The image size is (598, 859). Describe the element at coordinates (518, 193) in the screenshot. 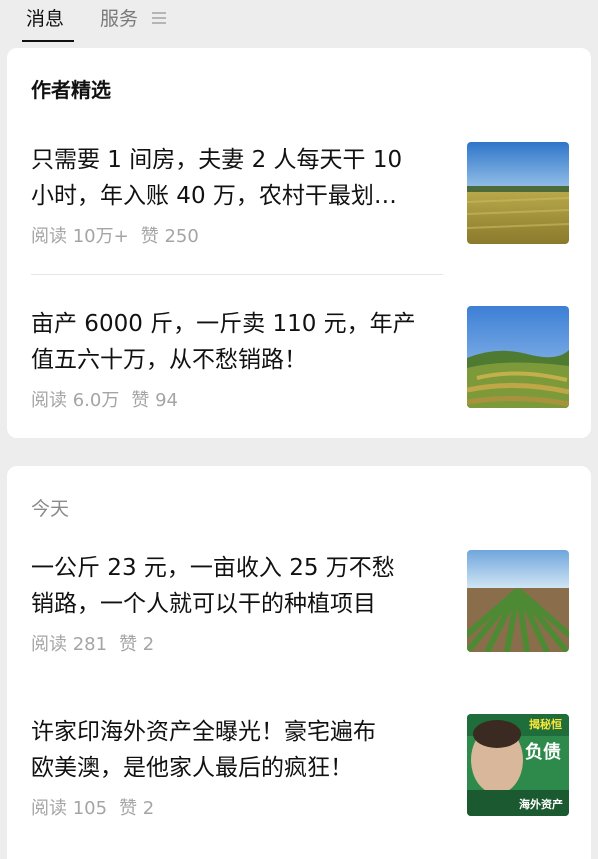

I see `rice-field-image` at that location.